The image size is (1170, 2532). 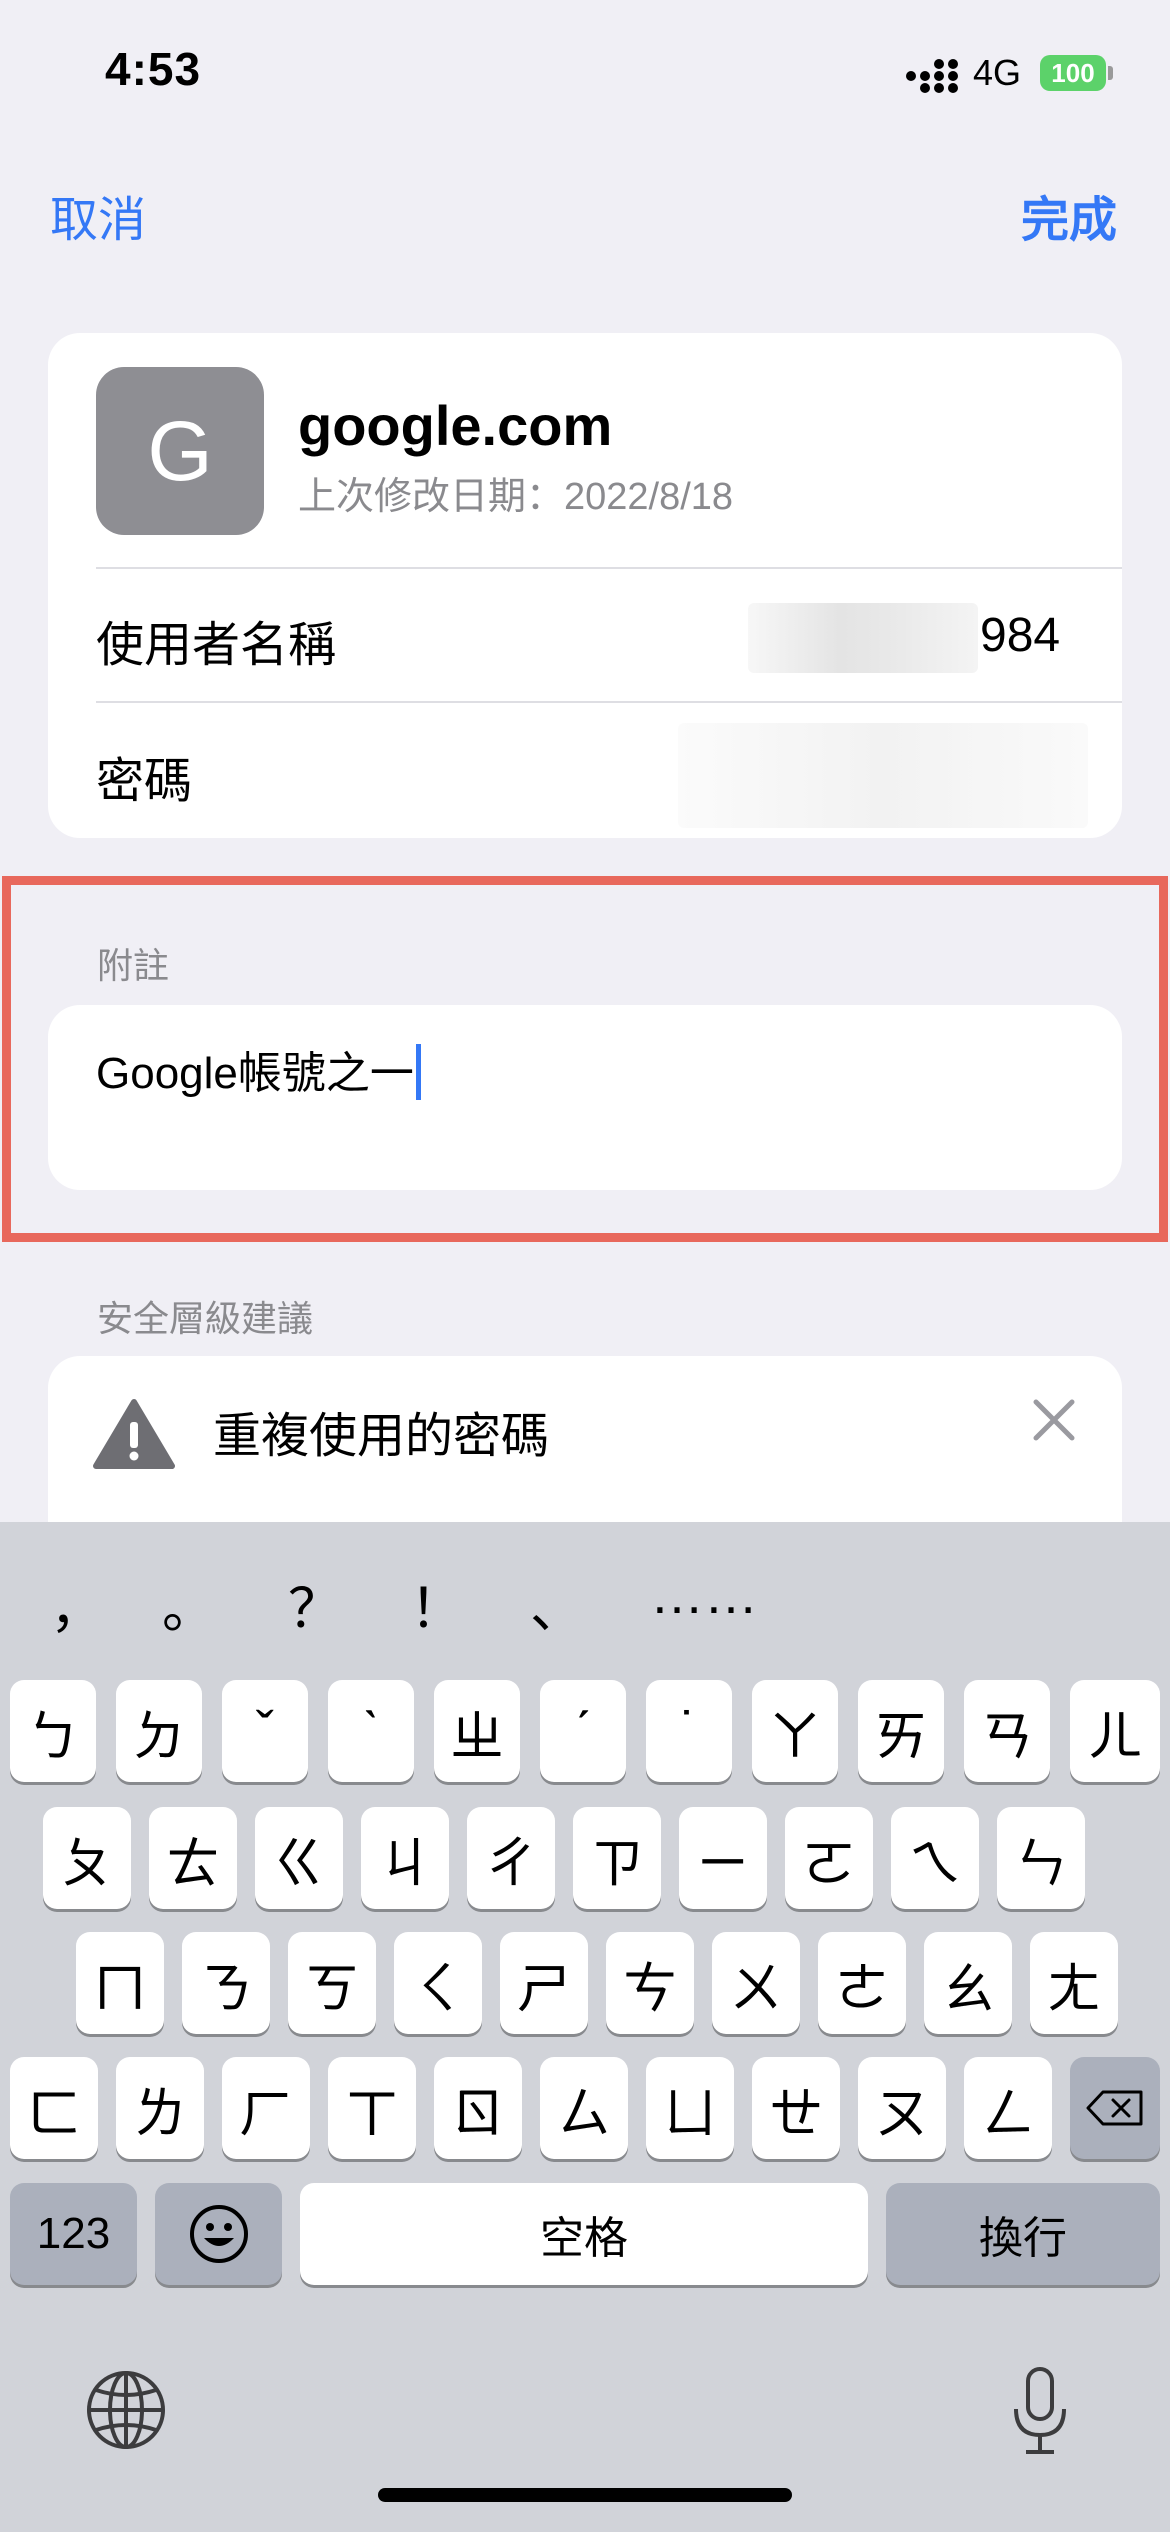 I want to click on notes-text: Google帳號之一, so click(x=255, y=1073).